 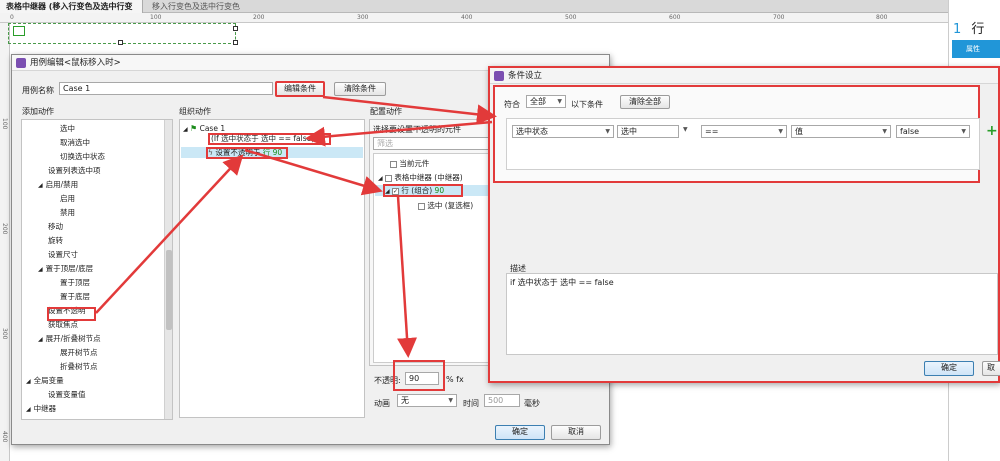 What do you see at coordinates (409, 110) in the screenshot?
I see `arrow-to-condition-dialog` at bounding box center [409, 110].